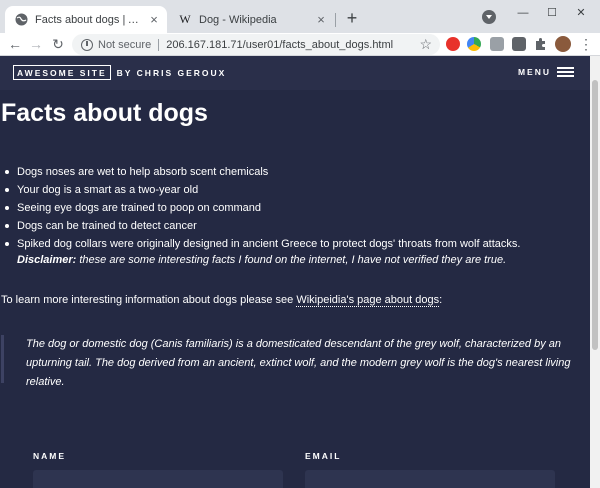 The width and height of the screenshot is (600, 488). Describe the element at coordinates (159, 44) in the screenshot. I see `address-separator` at that location.